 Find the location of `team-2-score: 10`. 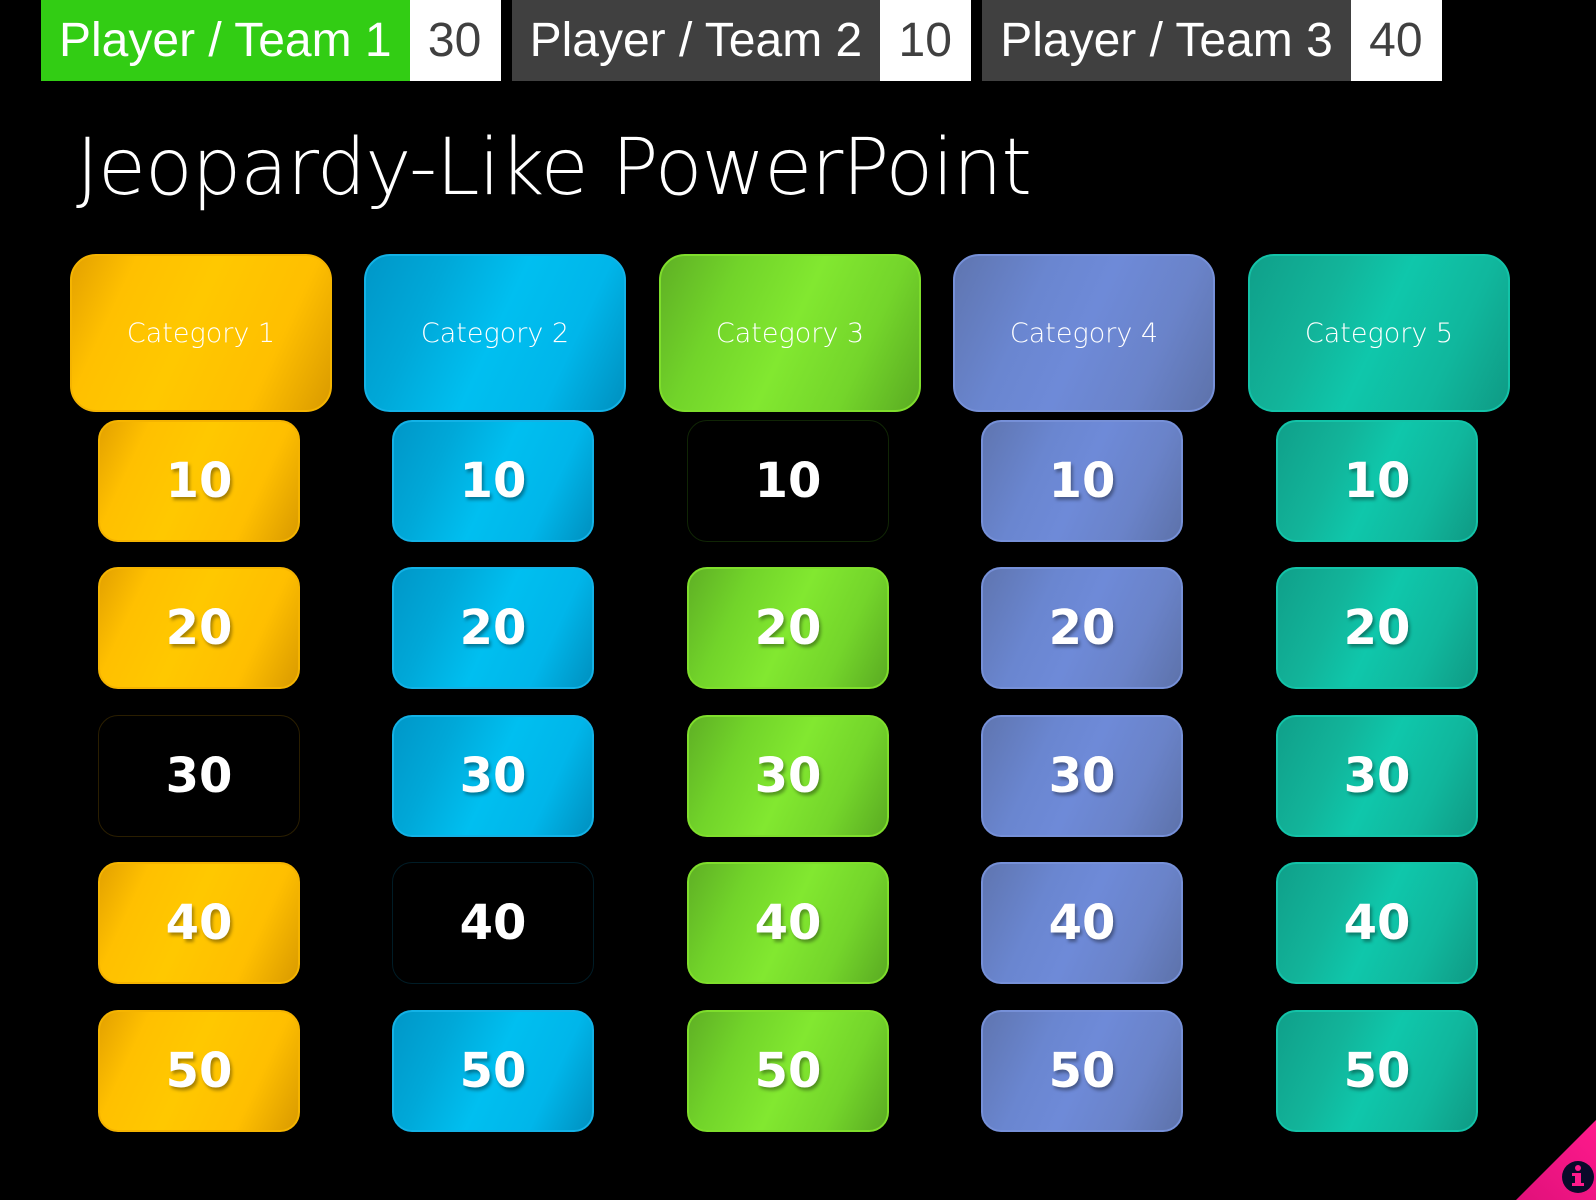

team-2-score: 10 is located at coordinates (926, 40).